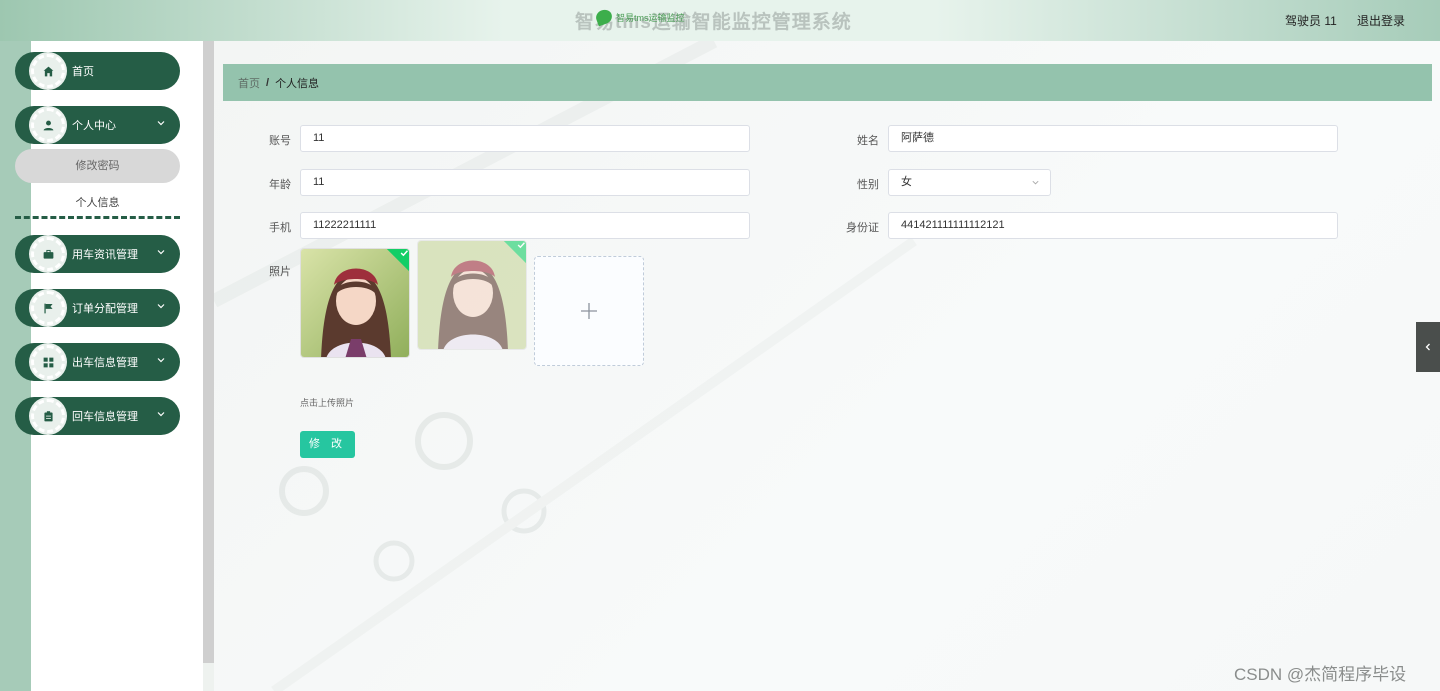  I want to click on current-user: 驾驶员 11, so click(1311, 21).